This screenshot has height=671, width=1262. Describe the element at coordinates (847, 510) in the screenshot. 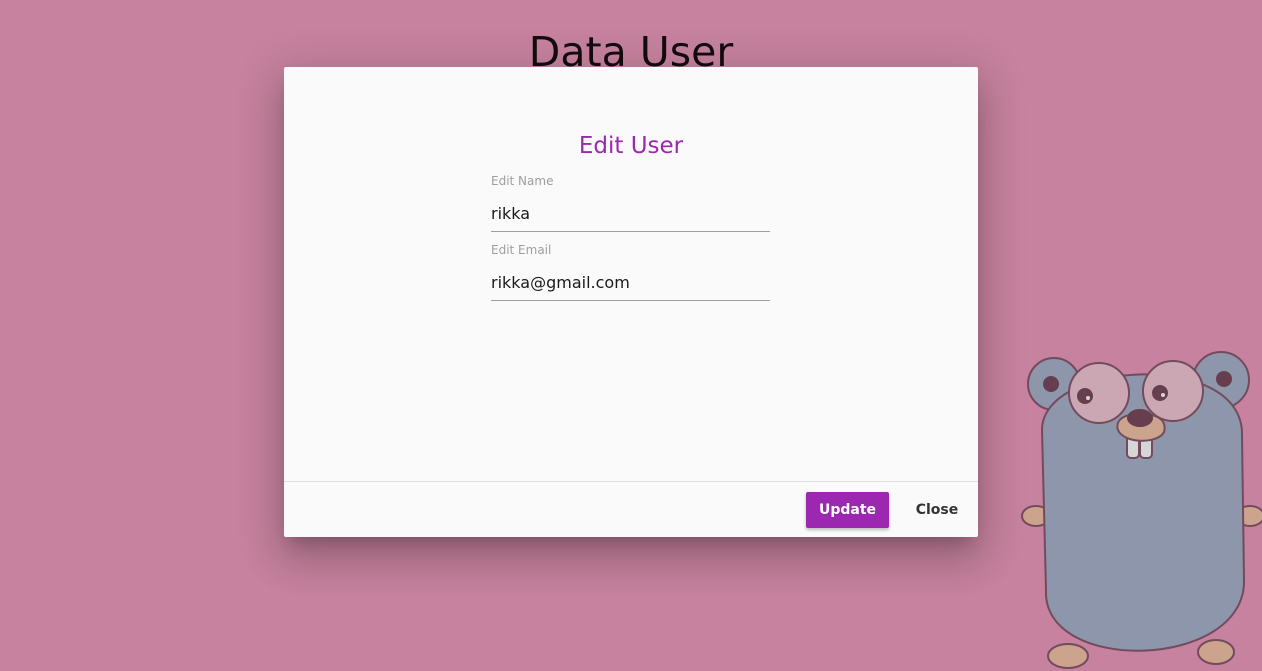

I see `update-button: Update` at that location.